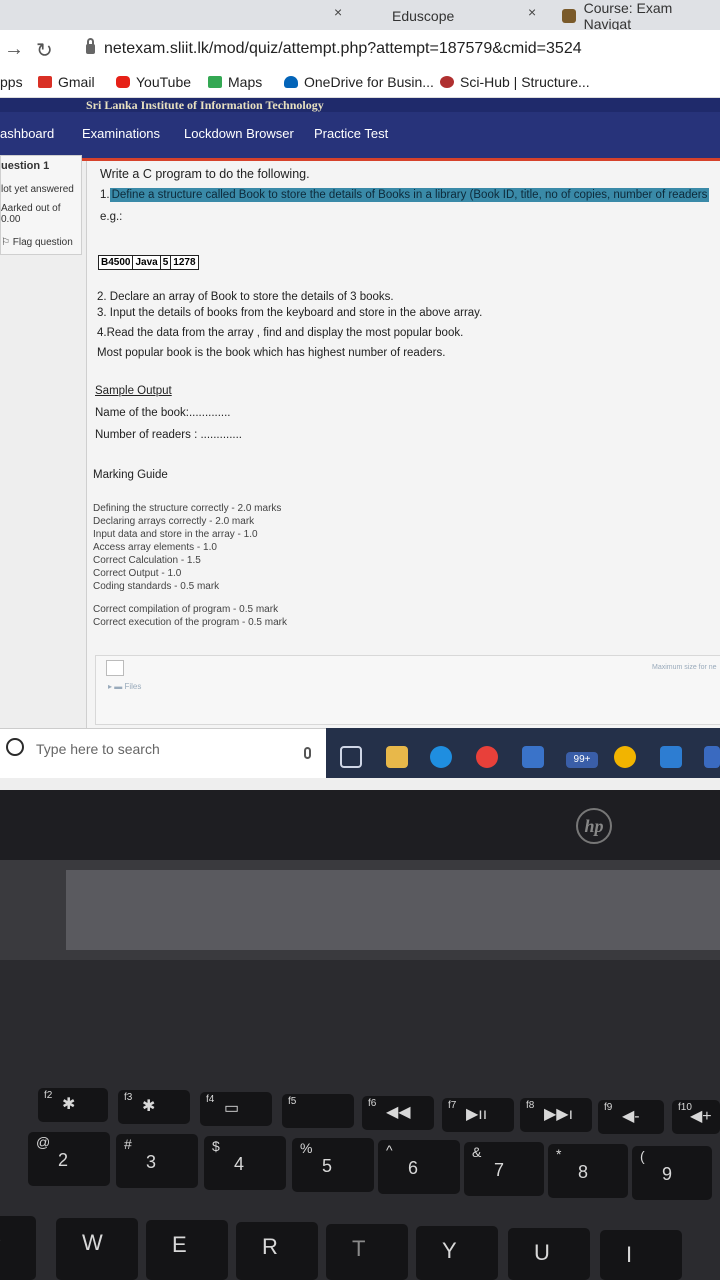 This screenshot has width=720, height=1280. I want to click on files-folder-label: ▸ ▬ Files, so click(124, 686).